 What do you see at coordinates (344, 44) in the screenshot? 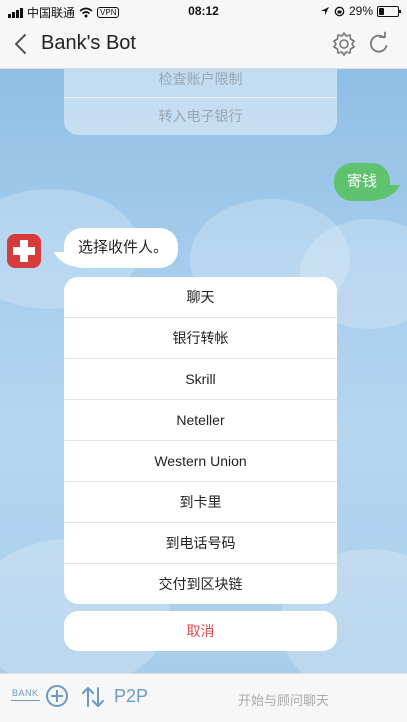
I see `gear-icon` at bounding box center [344, 44].